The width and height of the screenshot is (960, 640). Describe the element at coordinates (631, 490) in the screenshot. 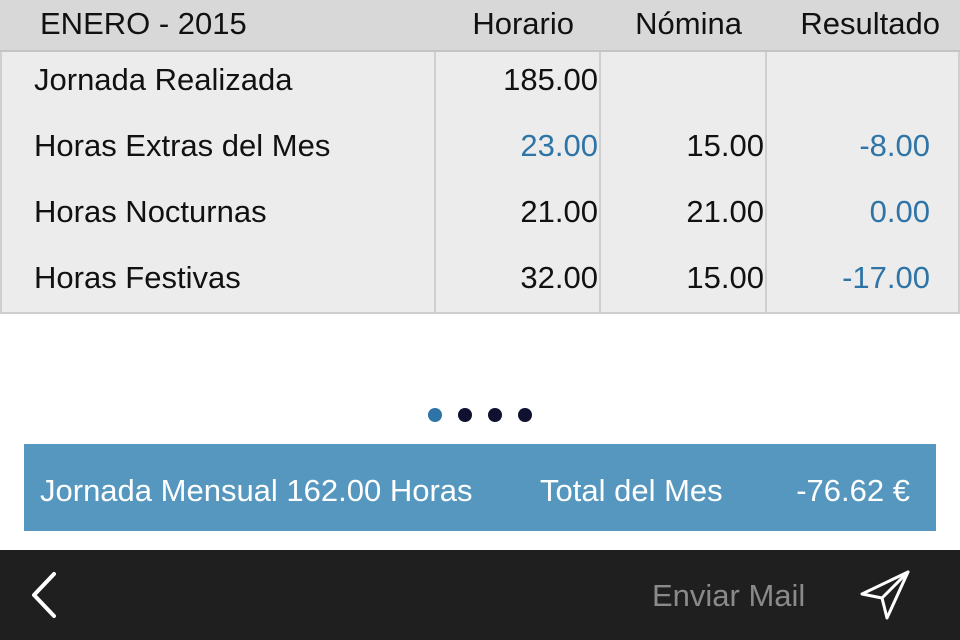

I see `month-total-label: Total del Mes` at that location.